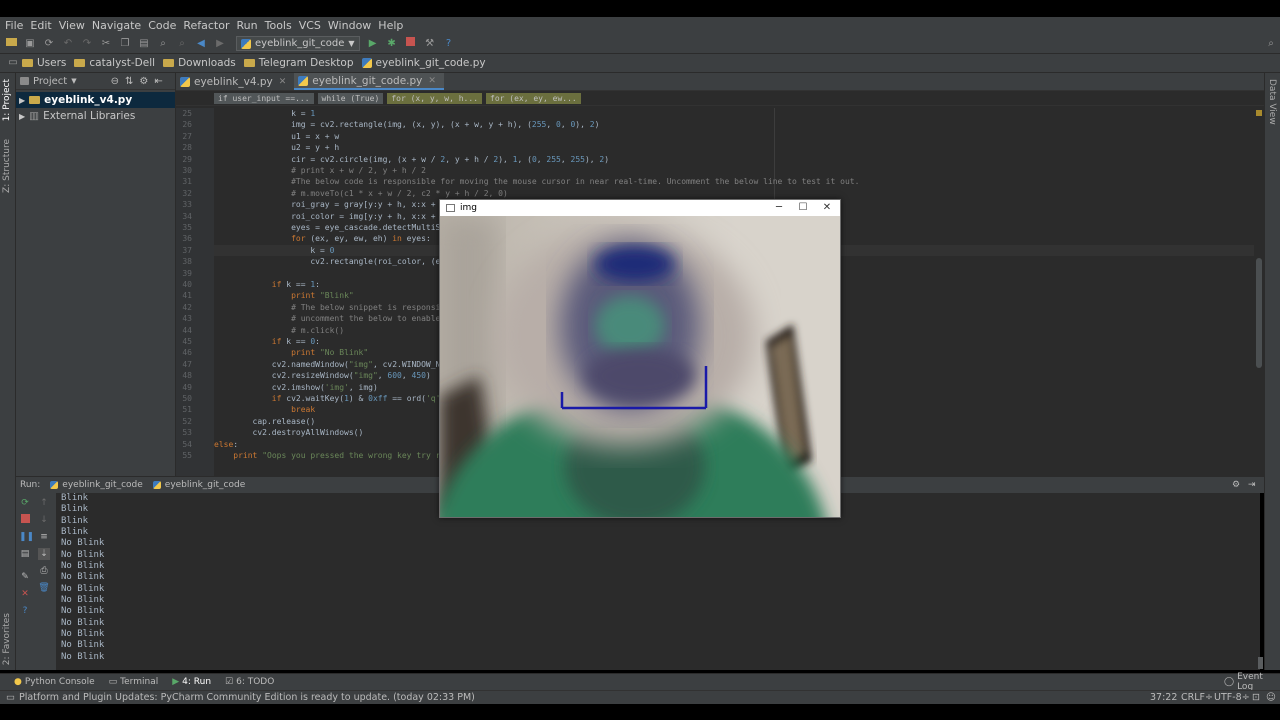 The width and height of the screenshot is (1280, 720). I want to click on warning-marker, so click(1259, 113).